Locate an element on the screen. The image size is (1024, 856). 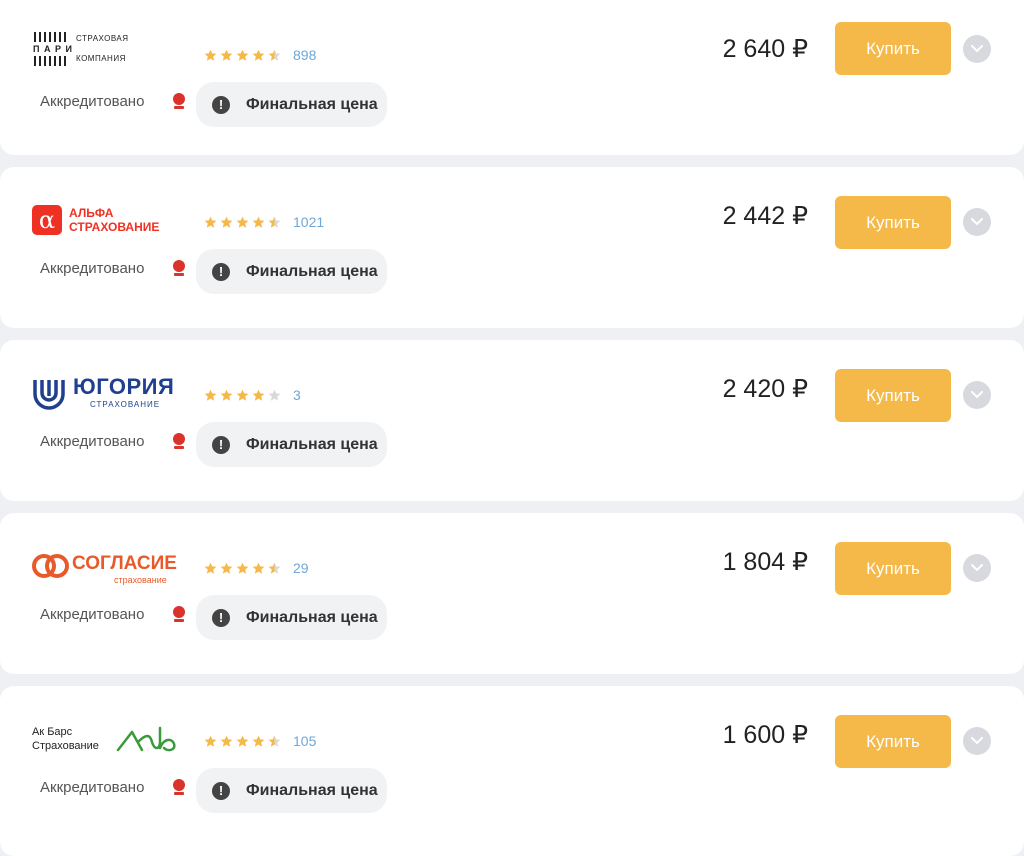
rating: 1021 is located at coordinates (264, 222).